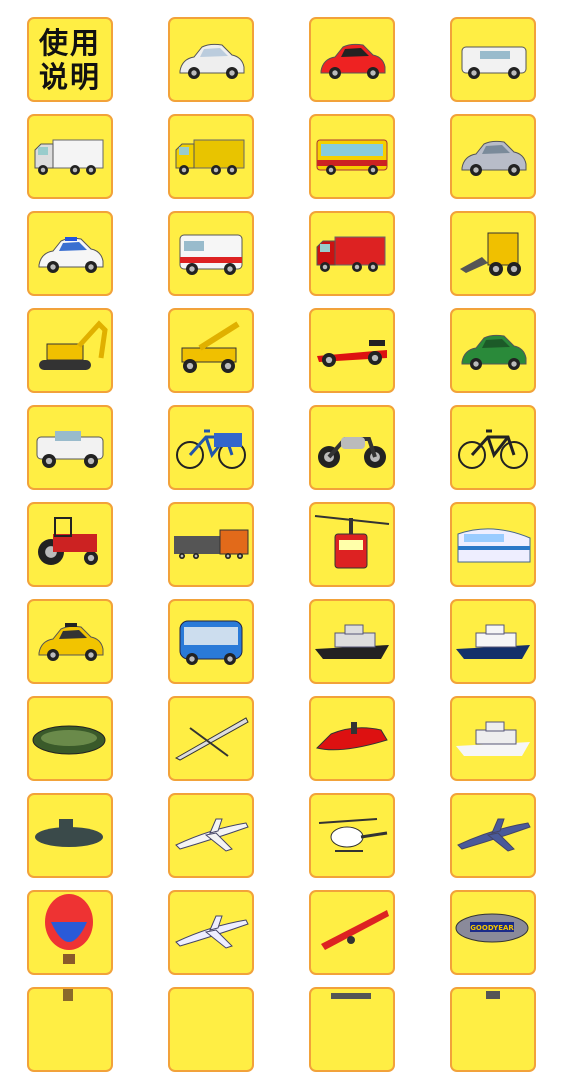 The width and height of the screenshot is (563, 1072). I want to click on white-semi-truck-image, so click(69, 157).